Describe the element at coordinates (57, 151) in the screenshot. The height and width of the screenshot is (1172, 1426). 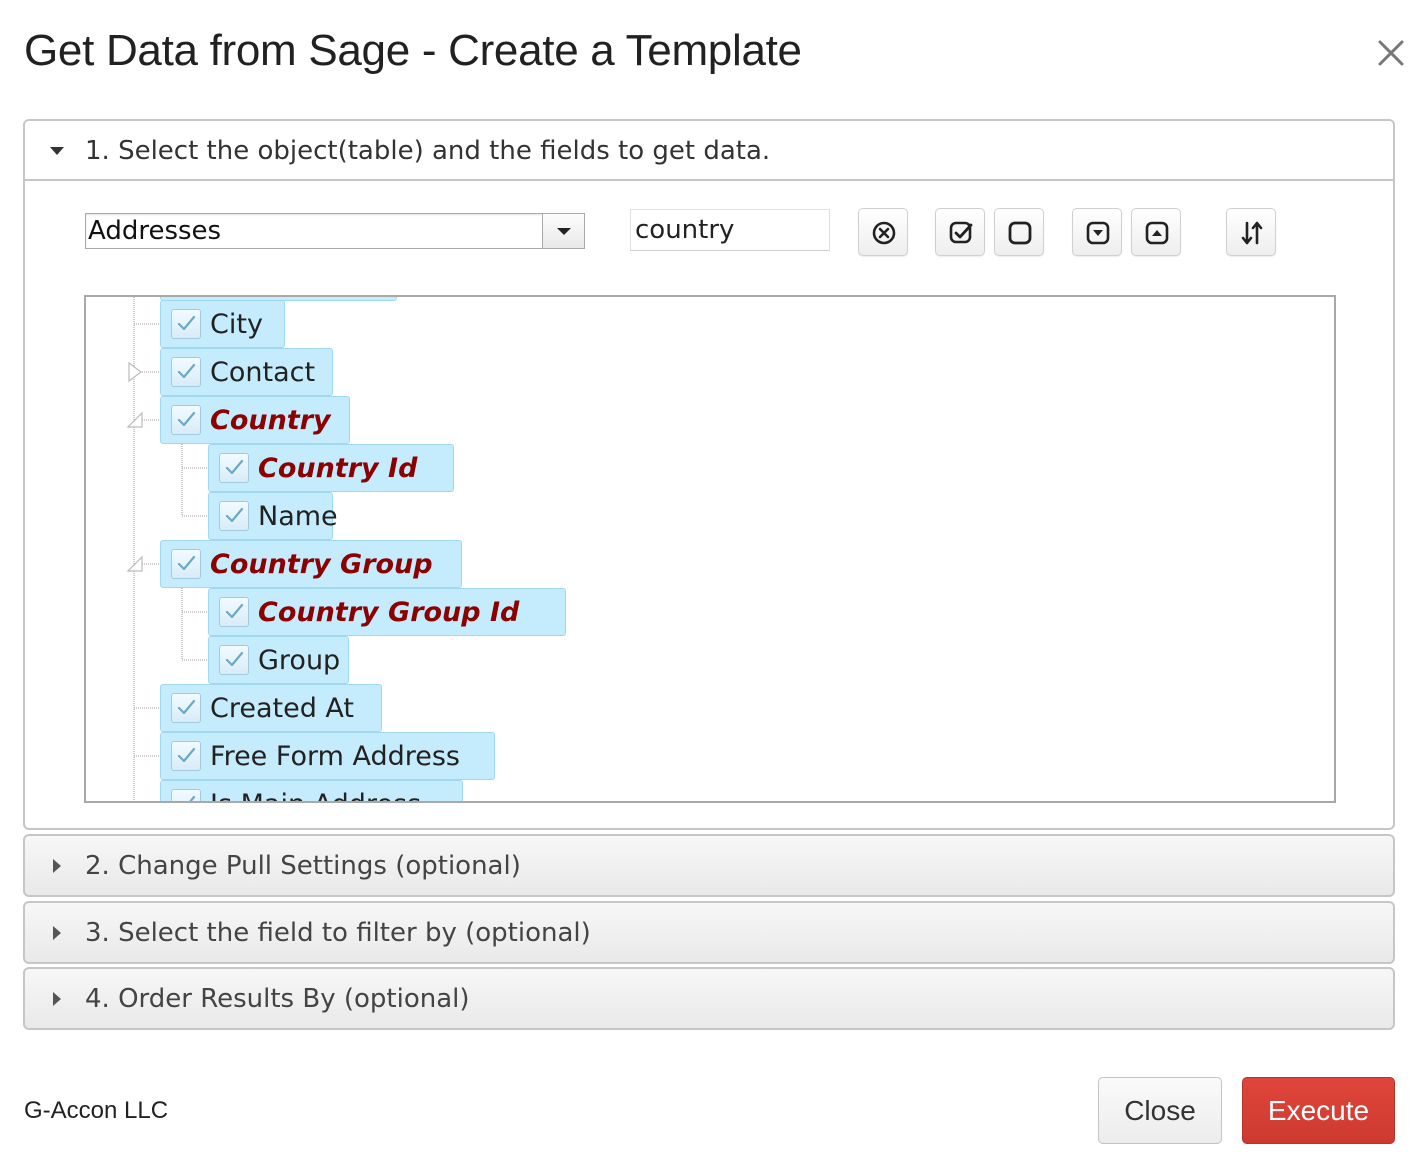
I see `caret-down-icon` at that location.